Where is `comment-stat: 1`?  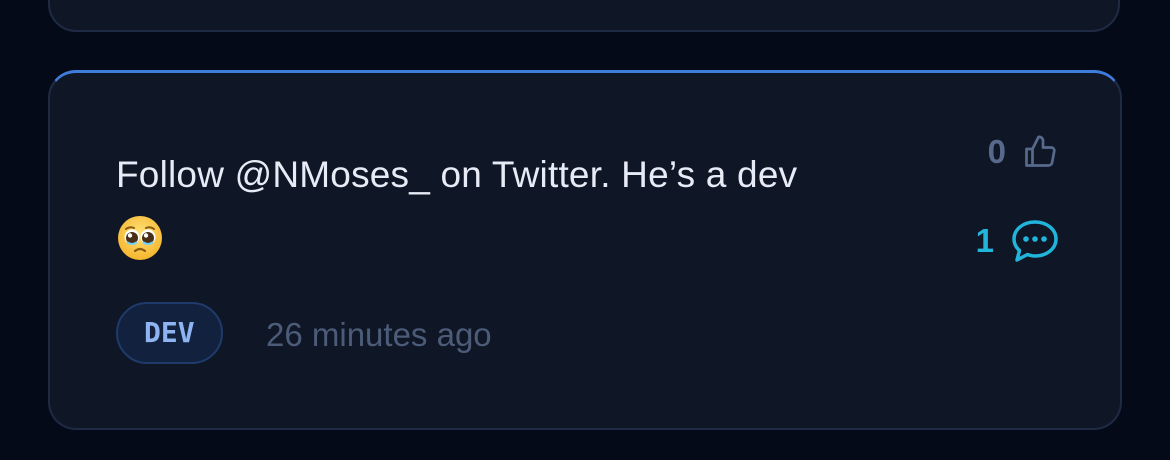 comment-stat: 1 is located at coordinates (1018, 241).